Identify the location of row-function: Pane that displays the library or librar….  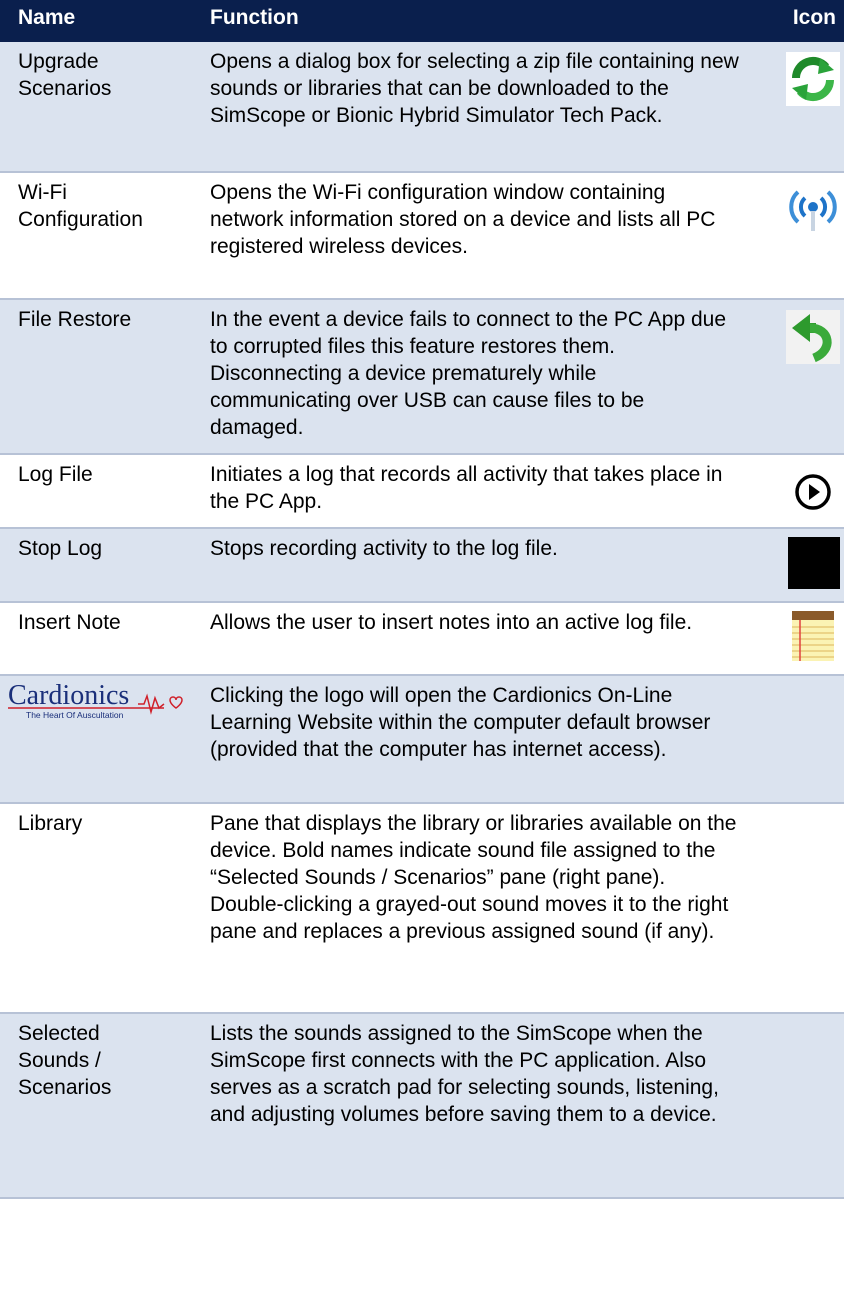
(474, 908).